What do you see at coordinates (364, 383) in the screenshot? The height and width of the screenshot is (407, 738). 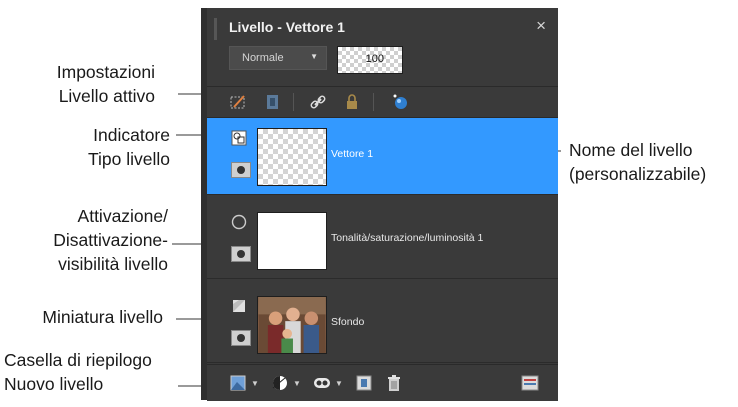 I see `merge-layers-icon` at bounding box center [364, 383].